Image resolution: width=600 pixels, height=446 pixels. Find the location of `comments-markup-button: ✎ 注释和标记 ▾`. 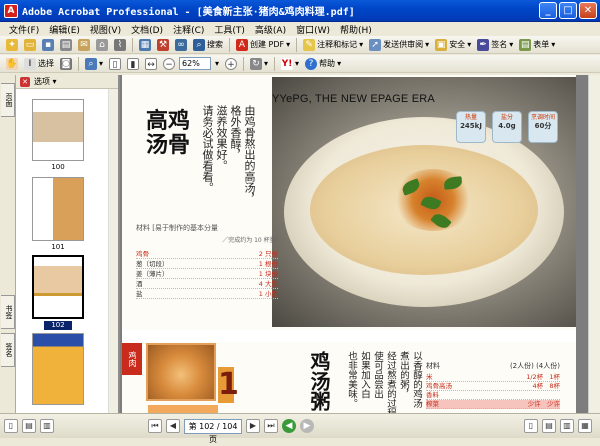

comments-markup-button: ✎ 注释和标记 ▾ is located at coordinates (333, 45).